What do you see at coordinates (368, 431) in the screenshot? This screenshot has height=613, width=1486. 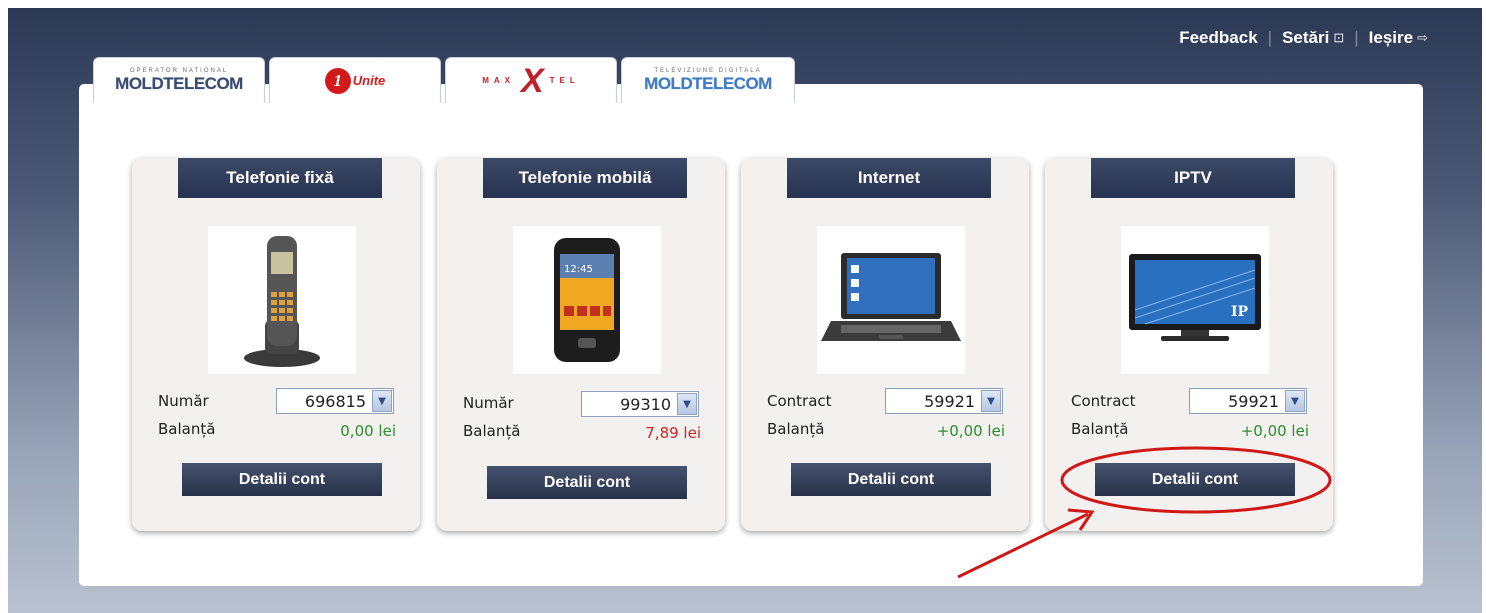 I see `balance-value: 0,00 lei` at bounding box center [368, 431].